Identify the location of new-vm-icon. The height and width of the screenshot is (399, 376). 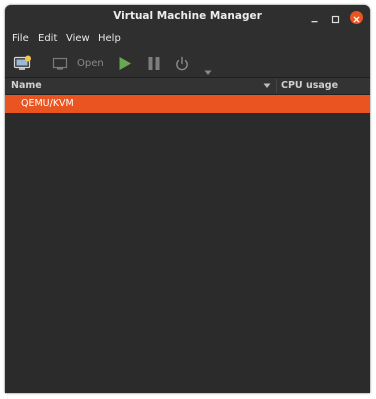
(22, 62).